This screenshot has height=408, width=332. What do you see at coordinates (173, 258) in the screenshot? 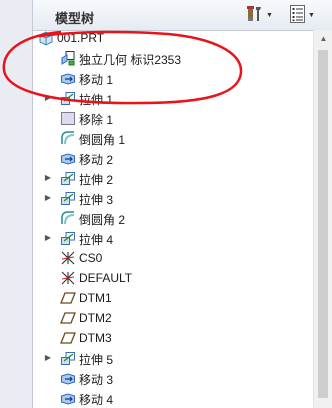
I see `tree-item: CS0` at bounding box center [173, 258].